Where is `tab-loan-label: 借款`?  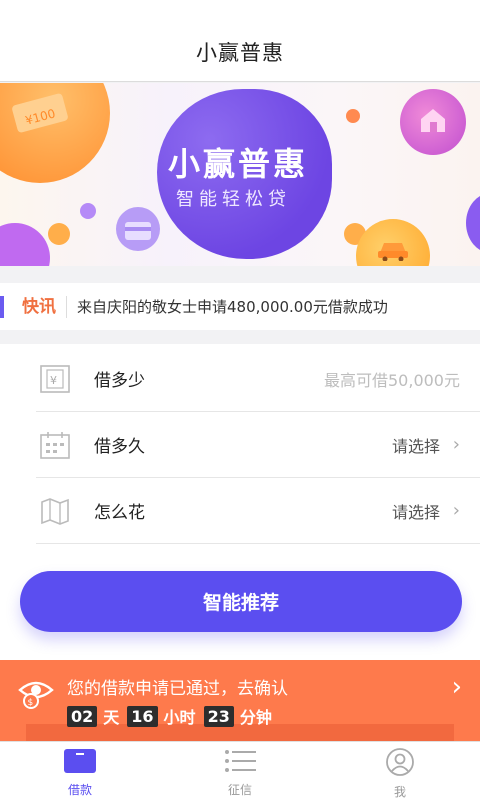
tab-loan-label: 借款 is located at coordinates (79, 790).